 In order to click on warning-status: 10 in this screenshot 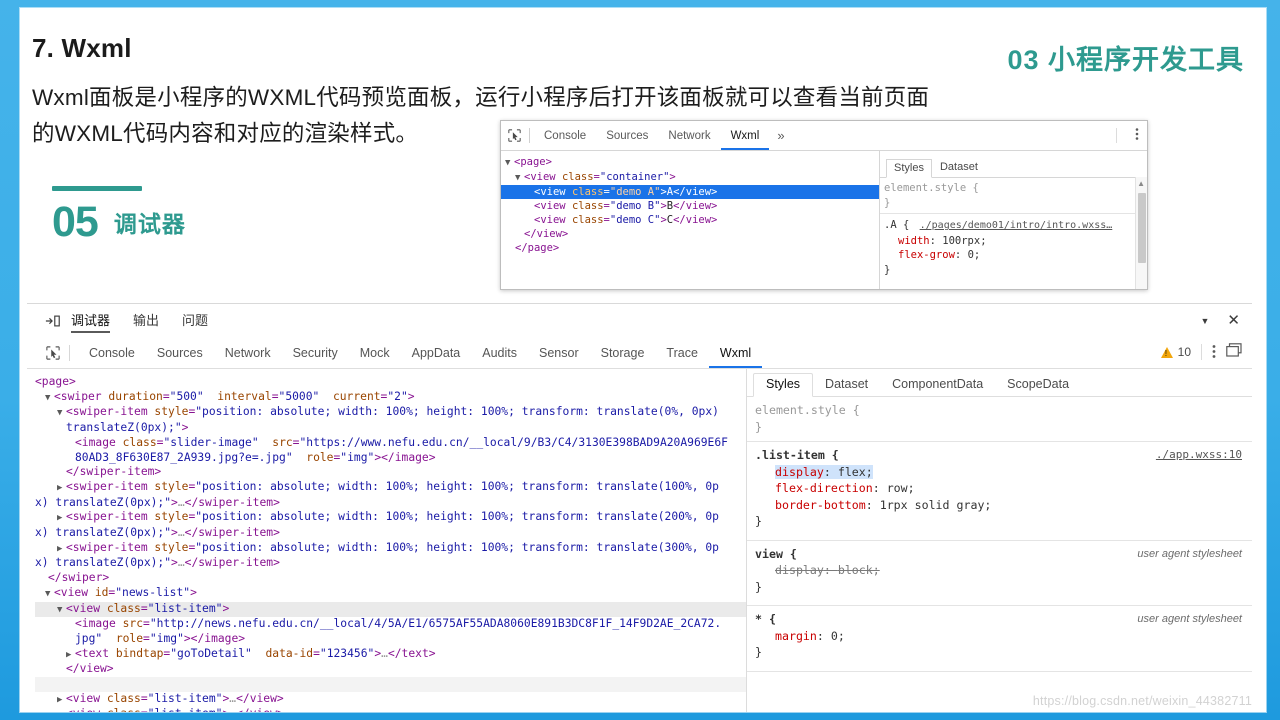, I will do `click(1175, 352)`.